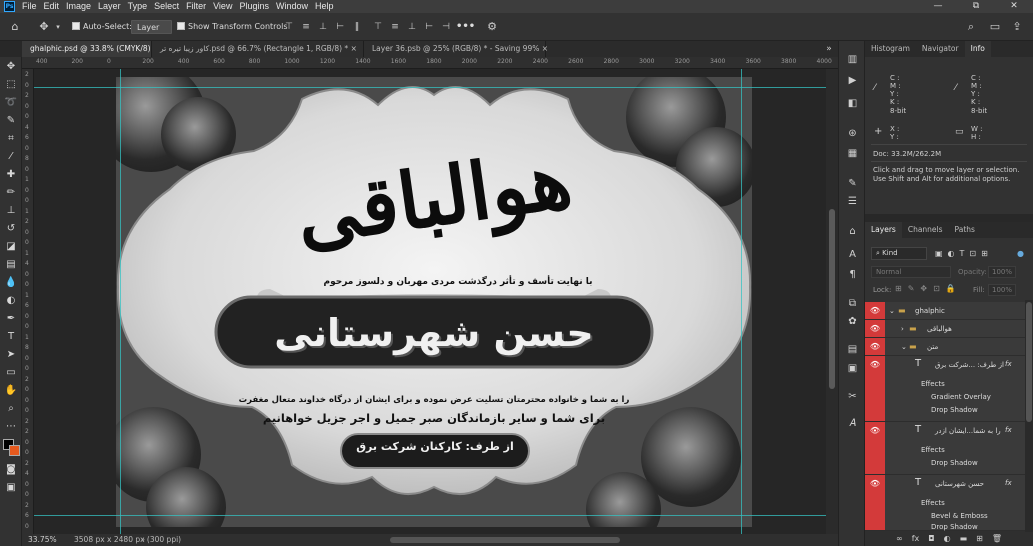  I want to click on background-color-swatch, so click(14, 450).